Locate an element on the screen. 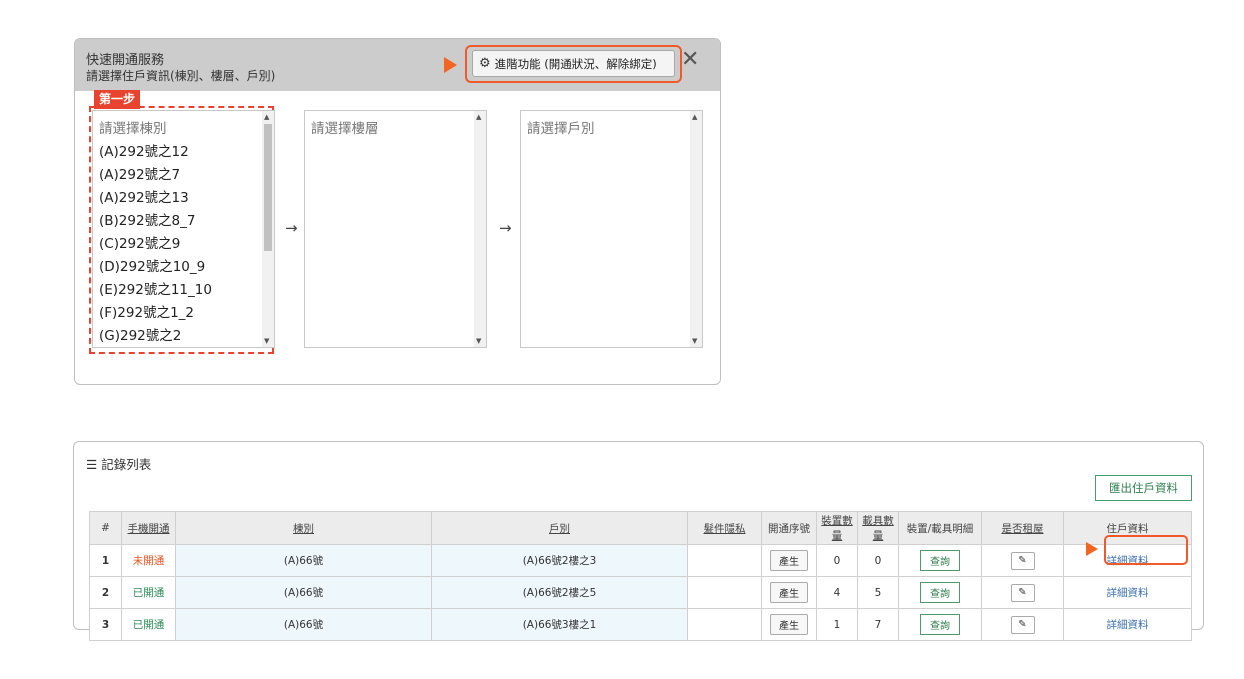  row-device-count: 0 is located at coordinates (837, 560).